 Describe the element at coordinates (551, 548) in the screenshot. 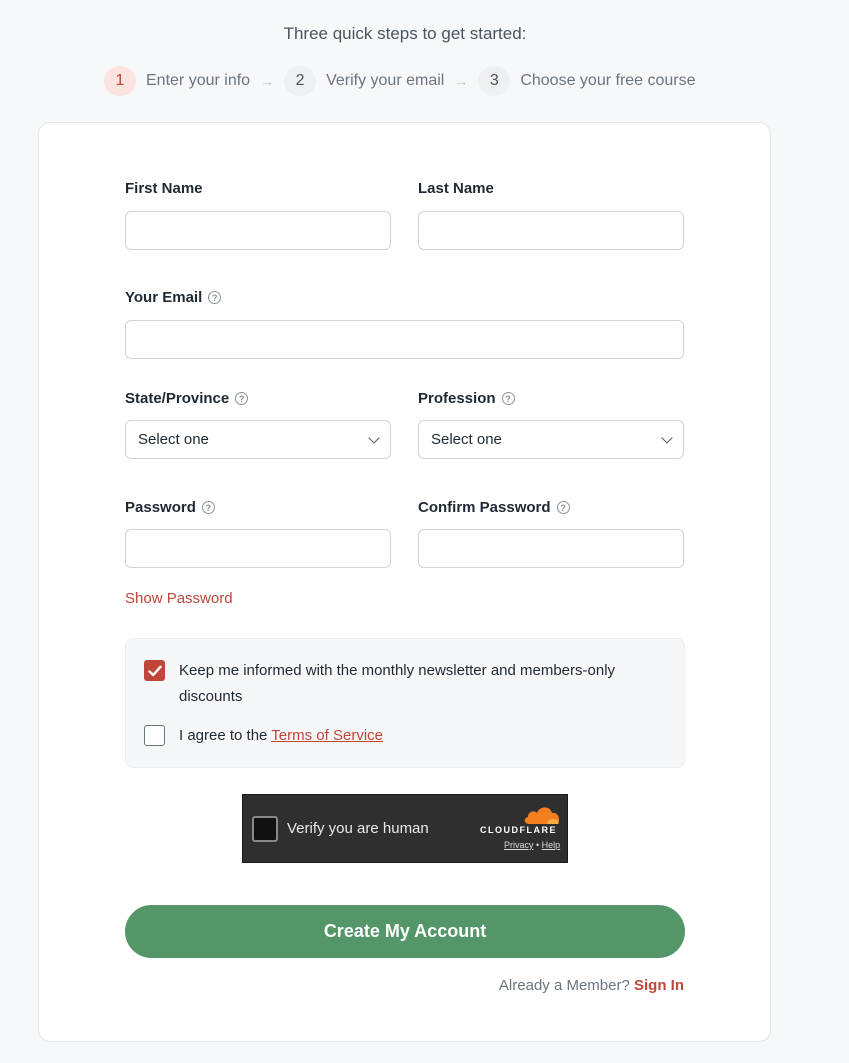

I see `confirm-password-input` at that location.